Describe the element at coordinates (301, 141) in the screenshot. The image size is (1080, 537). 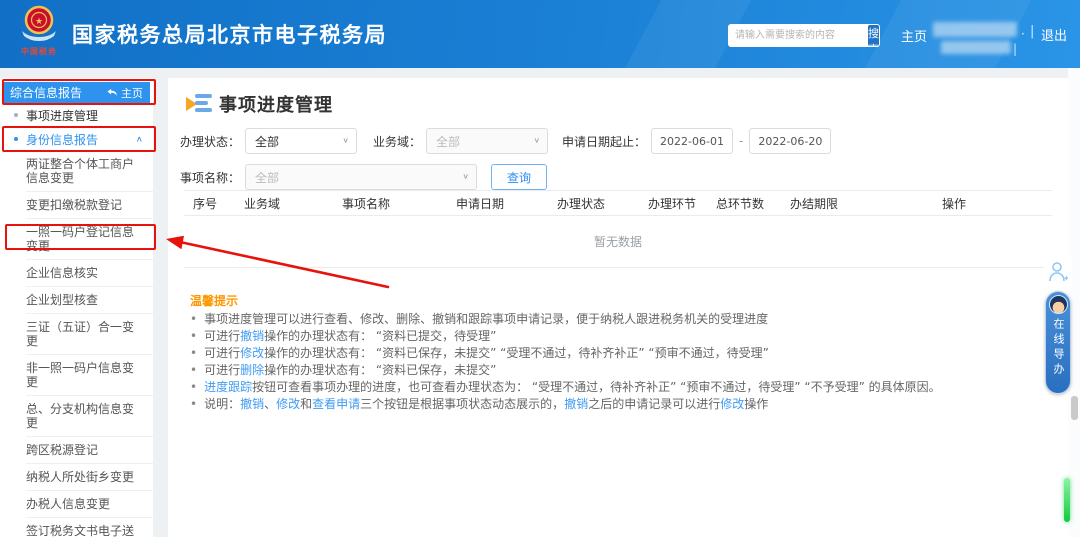
I see `status-select: 全部 ∨` at that location.